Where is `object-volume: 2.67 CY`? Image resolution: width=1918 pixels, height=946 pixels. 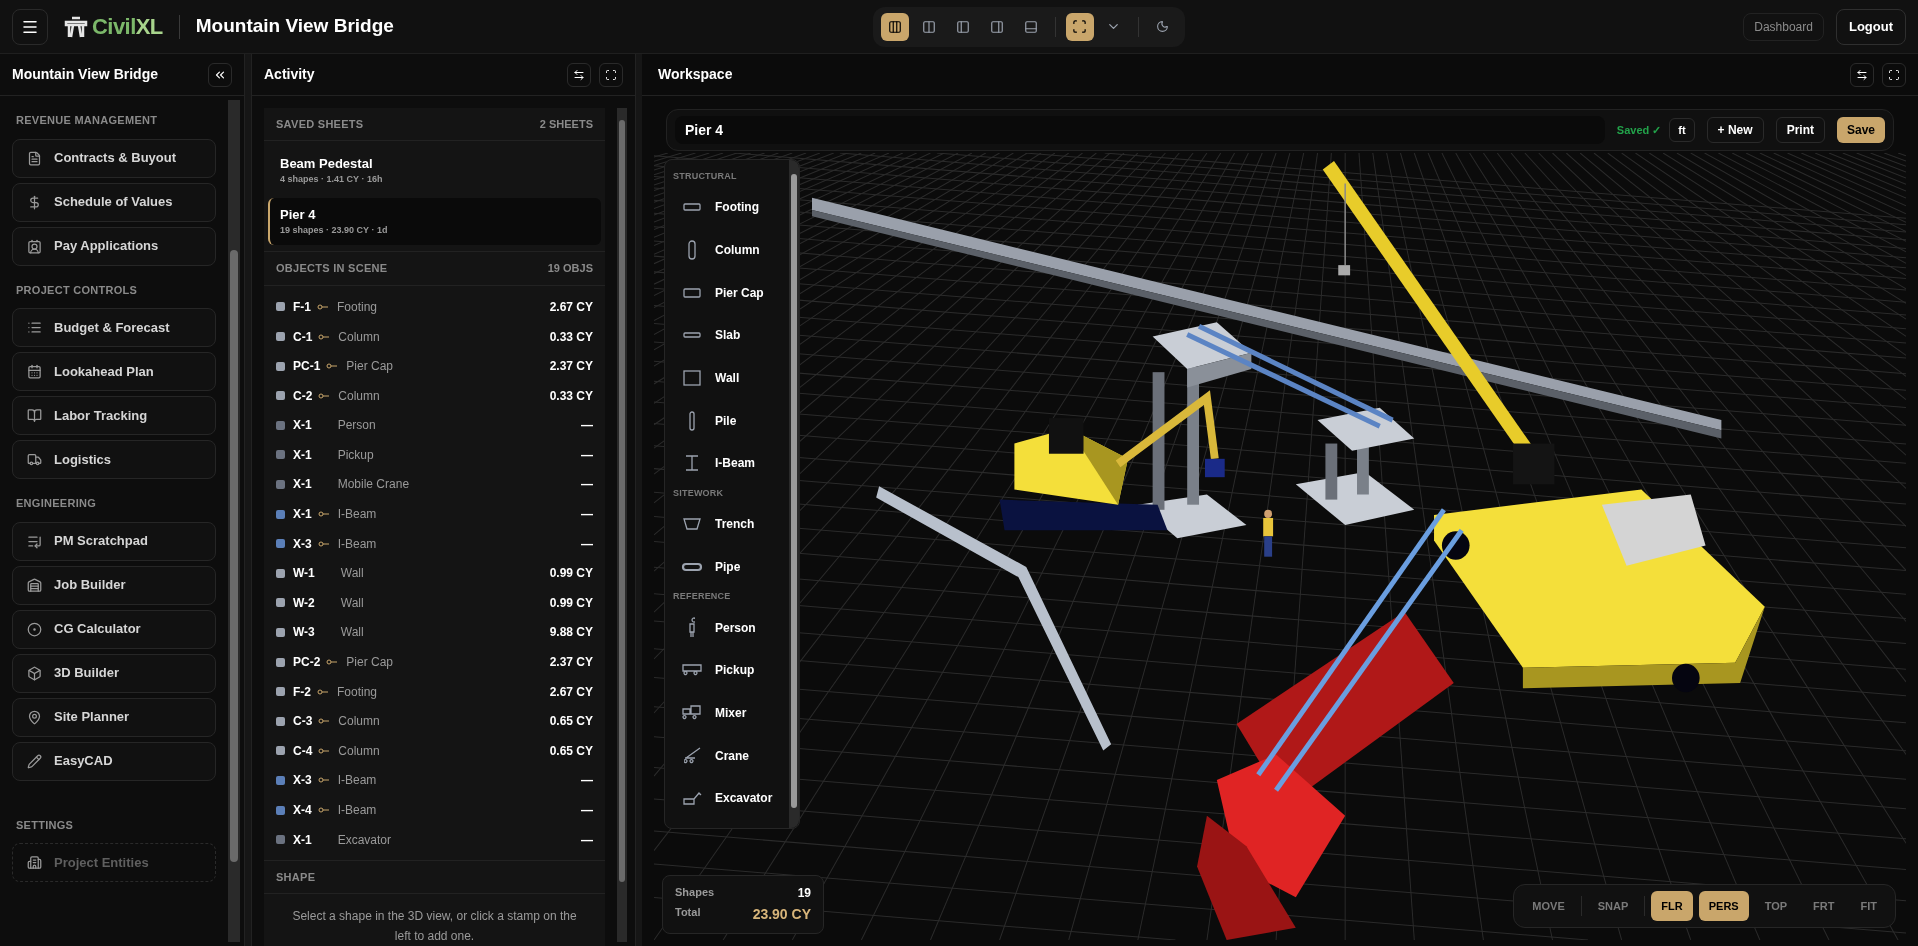 object-volume: 2.67 CY is located at coordinates (571, 692).